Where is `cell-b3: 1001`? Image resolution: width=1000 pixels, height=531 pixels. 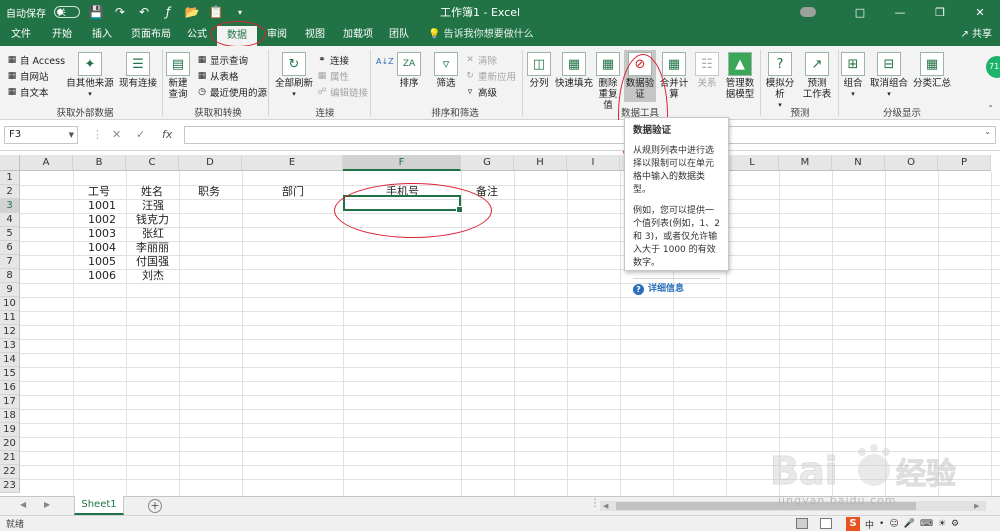 cell-b3: 1001 is located at coordinates (102, 206).